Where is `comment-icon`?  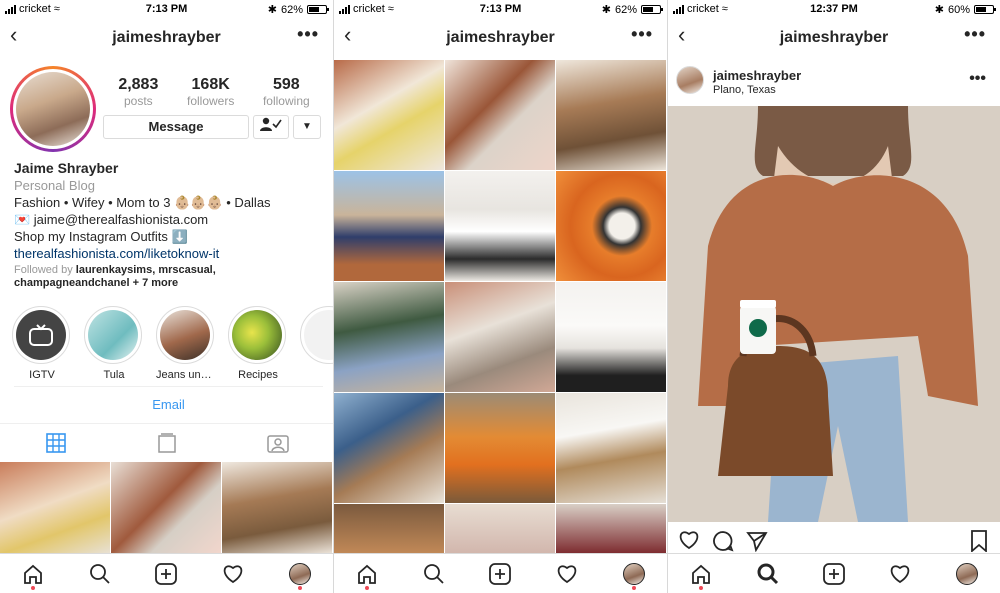
comment-icon is located at coordinates (723, 541).